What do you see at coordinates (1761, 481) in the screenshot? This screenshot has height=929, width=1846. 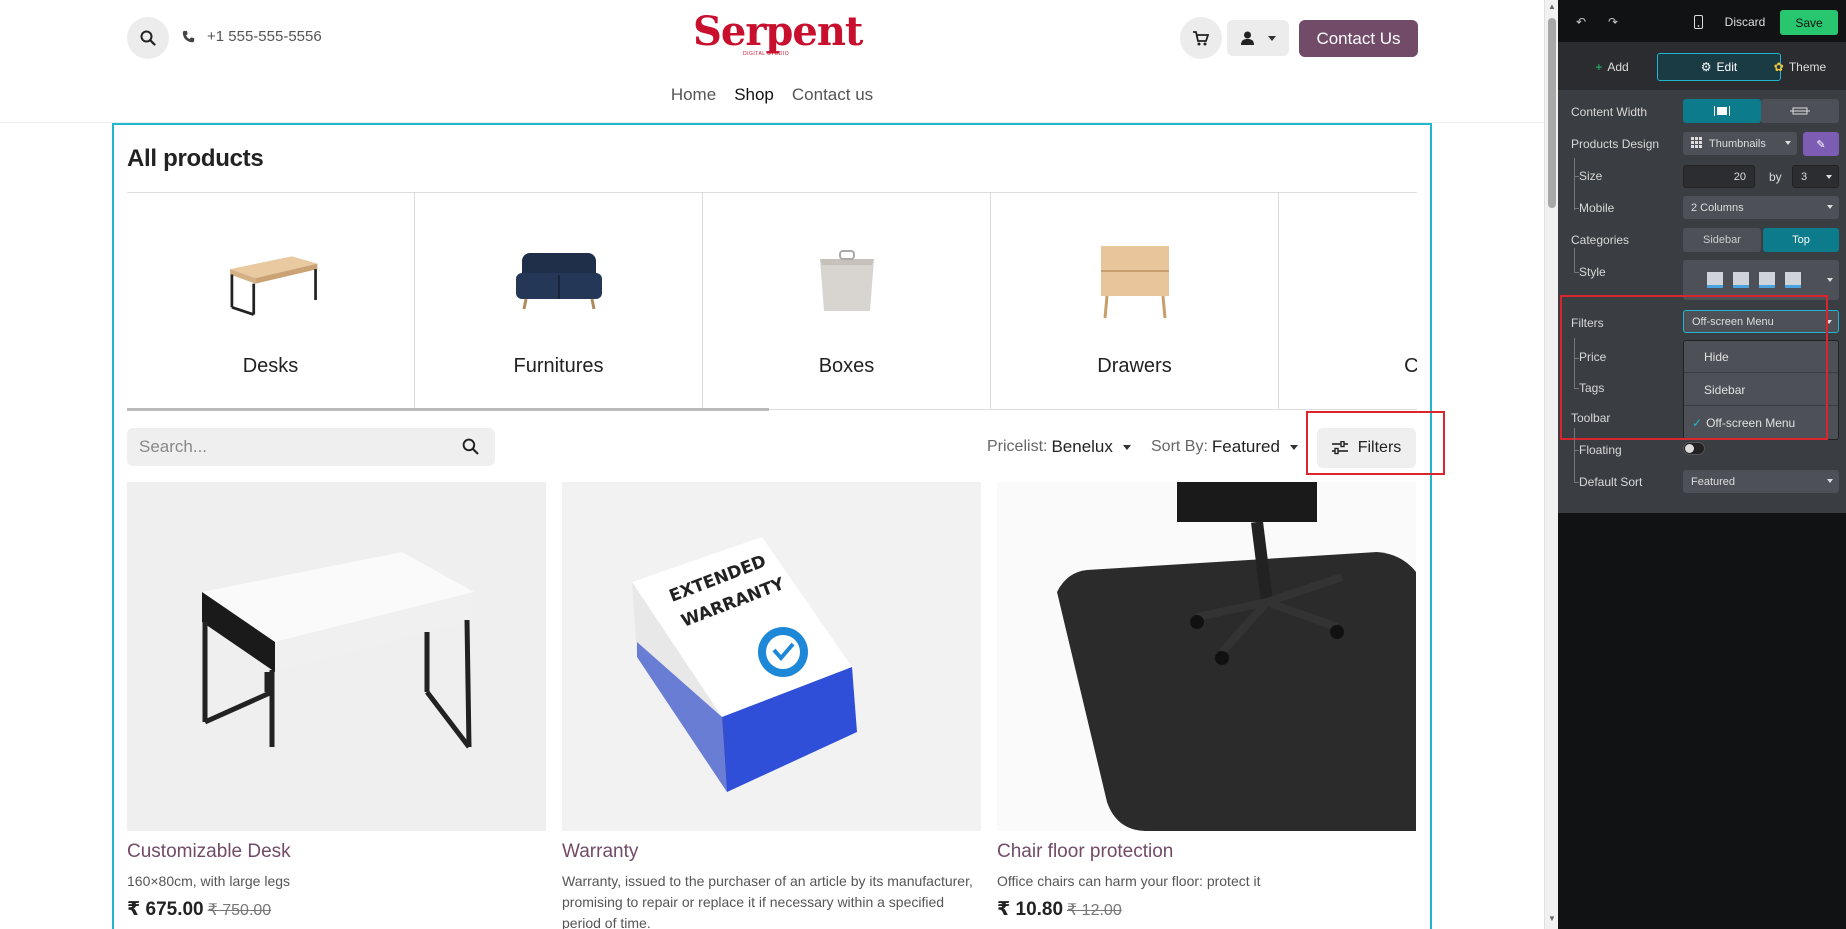 I see `default-sort-select: Featured` at bounding box center [1761, 481].